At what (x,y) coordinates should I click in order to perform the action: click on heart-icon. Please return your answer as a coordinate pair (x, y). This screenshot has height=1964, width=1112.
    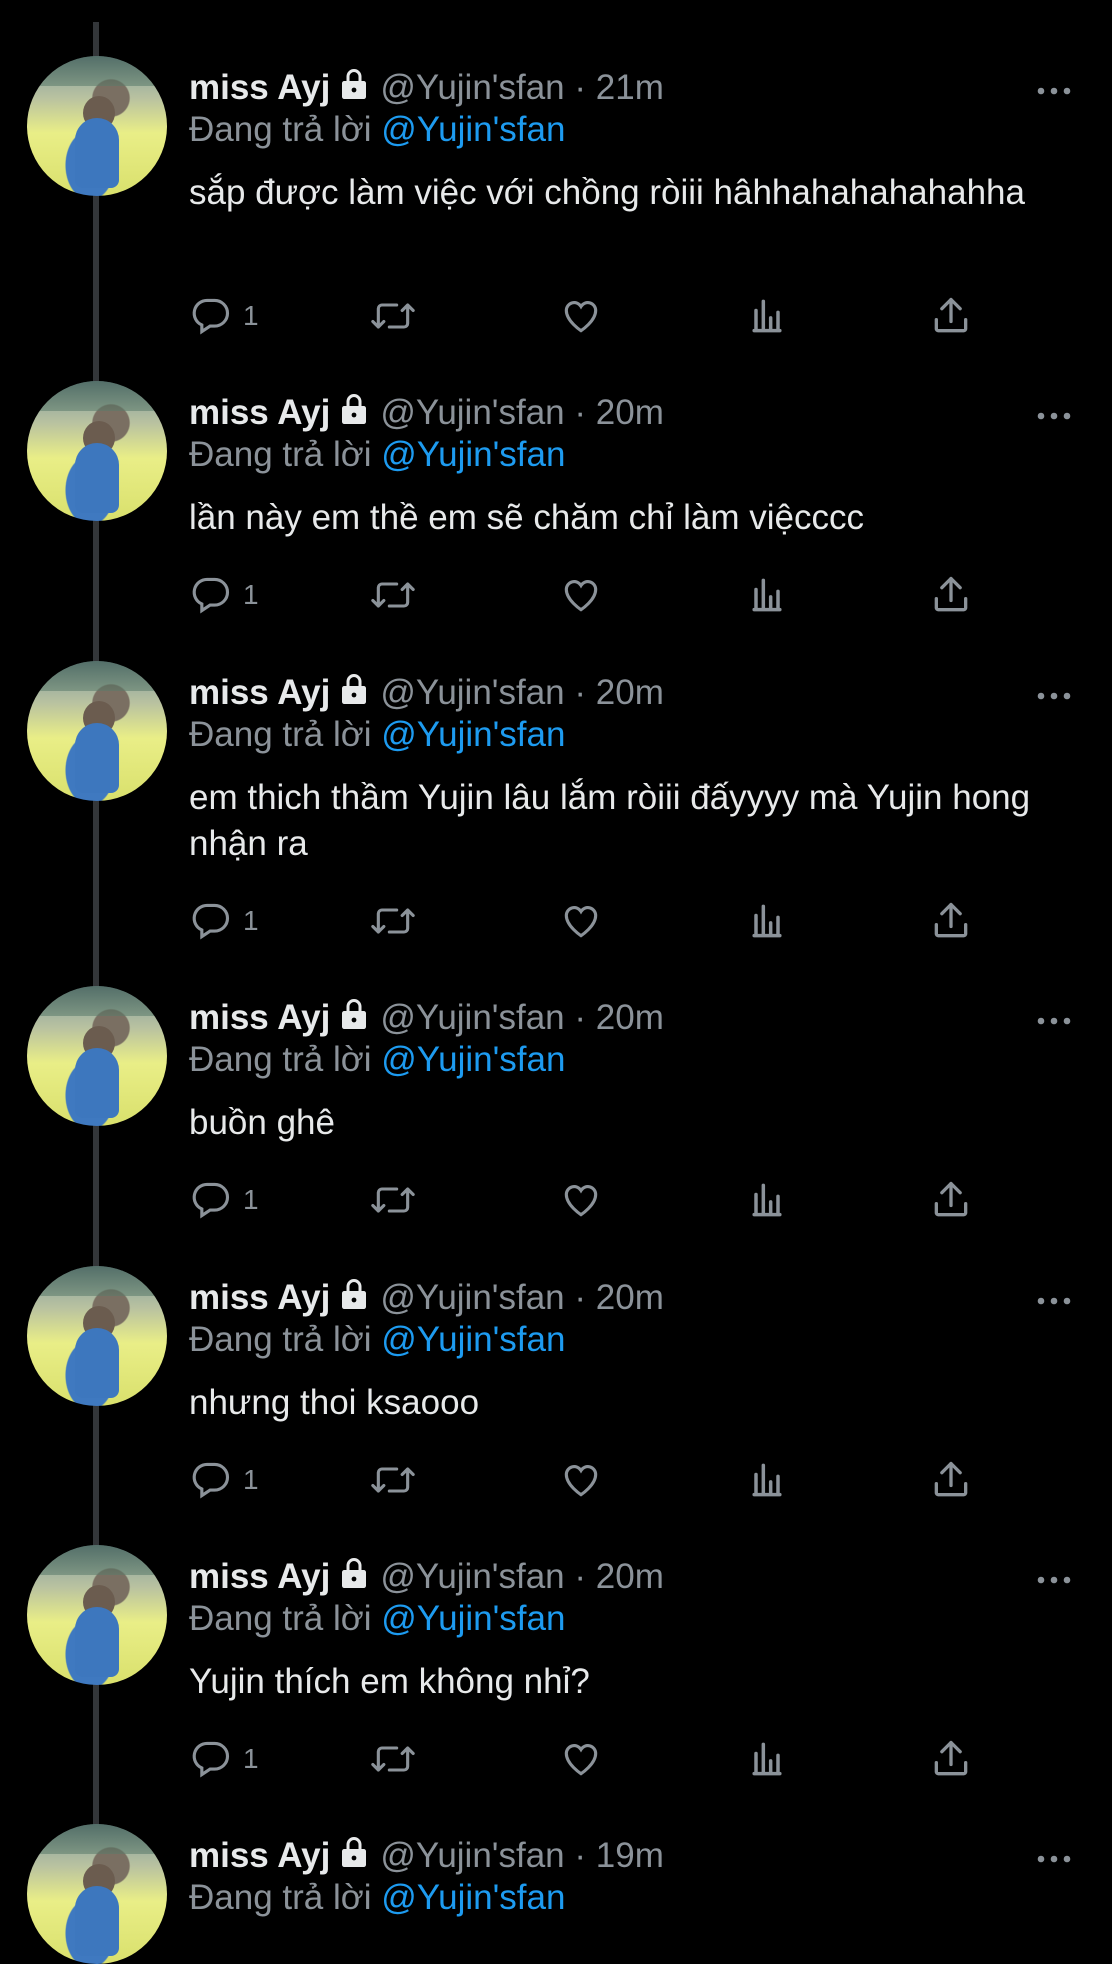
    Looking at the image, I should click on (581, 922).